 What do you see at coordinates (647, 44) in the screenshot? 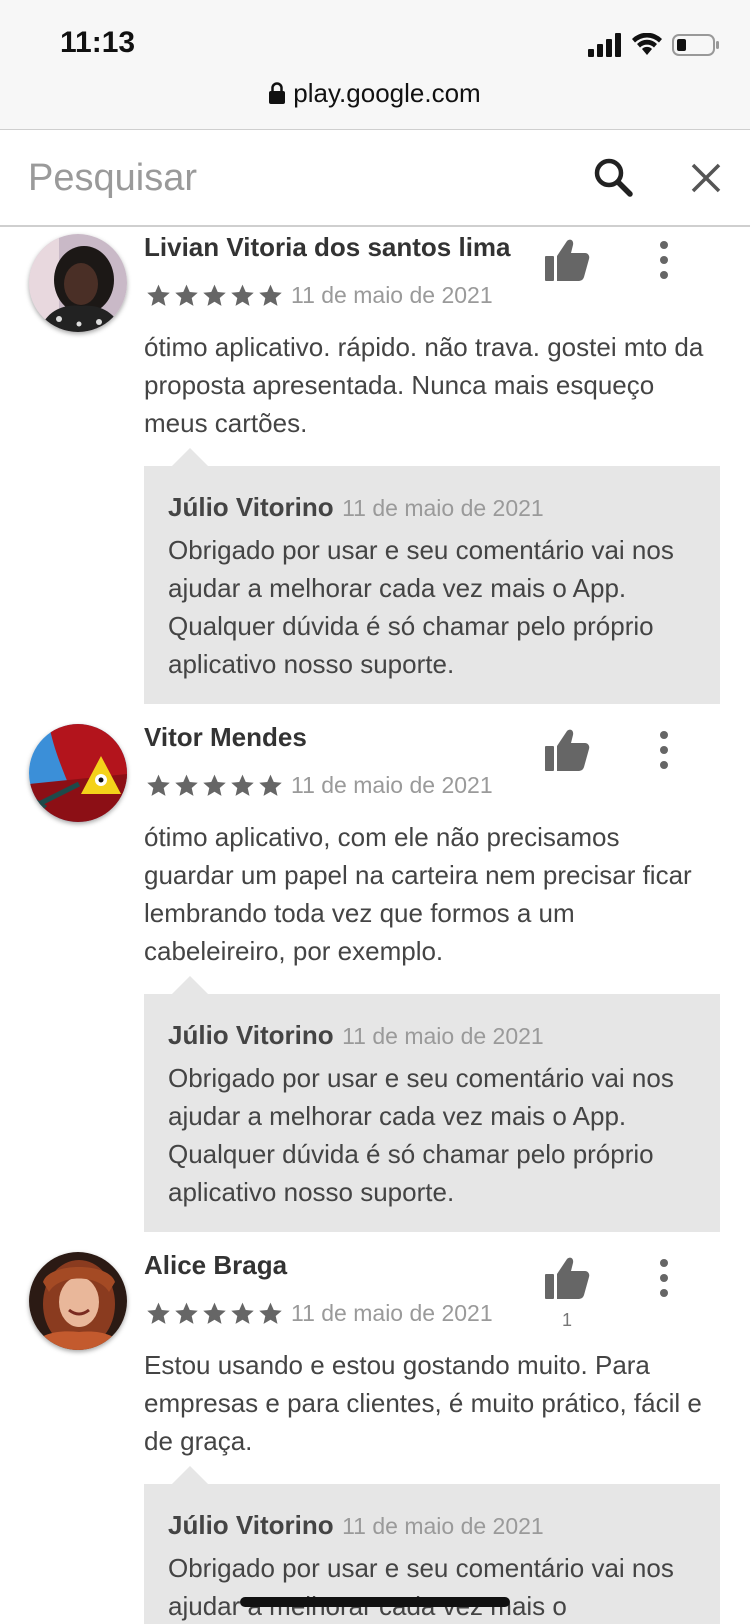
I see `wifi-icon` at bounding box center [647, 44].